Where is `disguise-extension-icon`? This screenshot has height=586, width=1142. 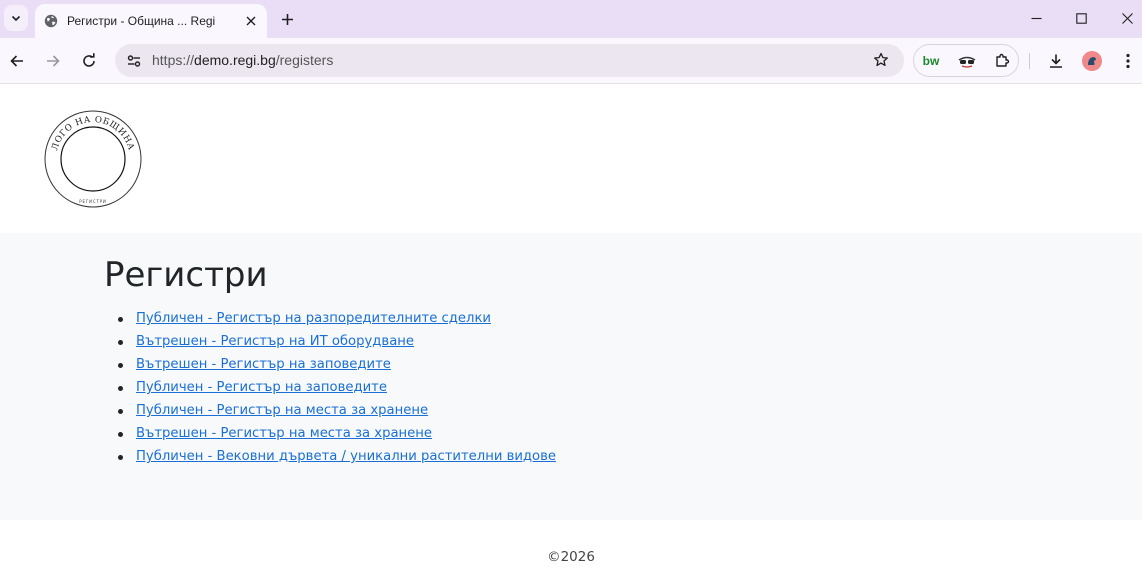
disguise-extension-icon is located at coordinates (967, 61).